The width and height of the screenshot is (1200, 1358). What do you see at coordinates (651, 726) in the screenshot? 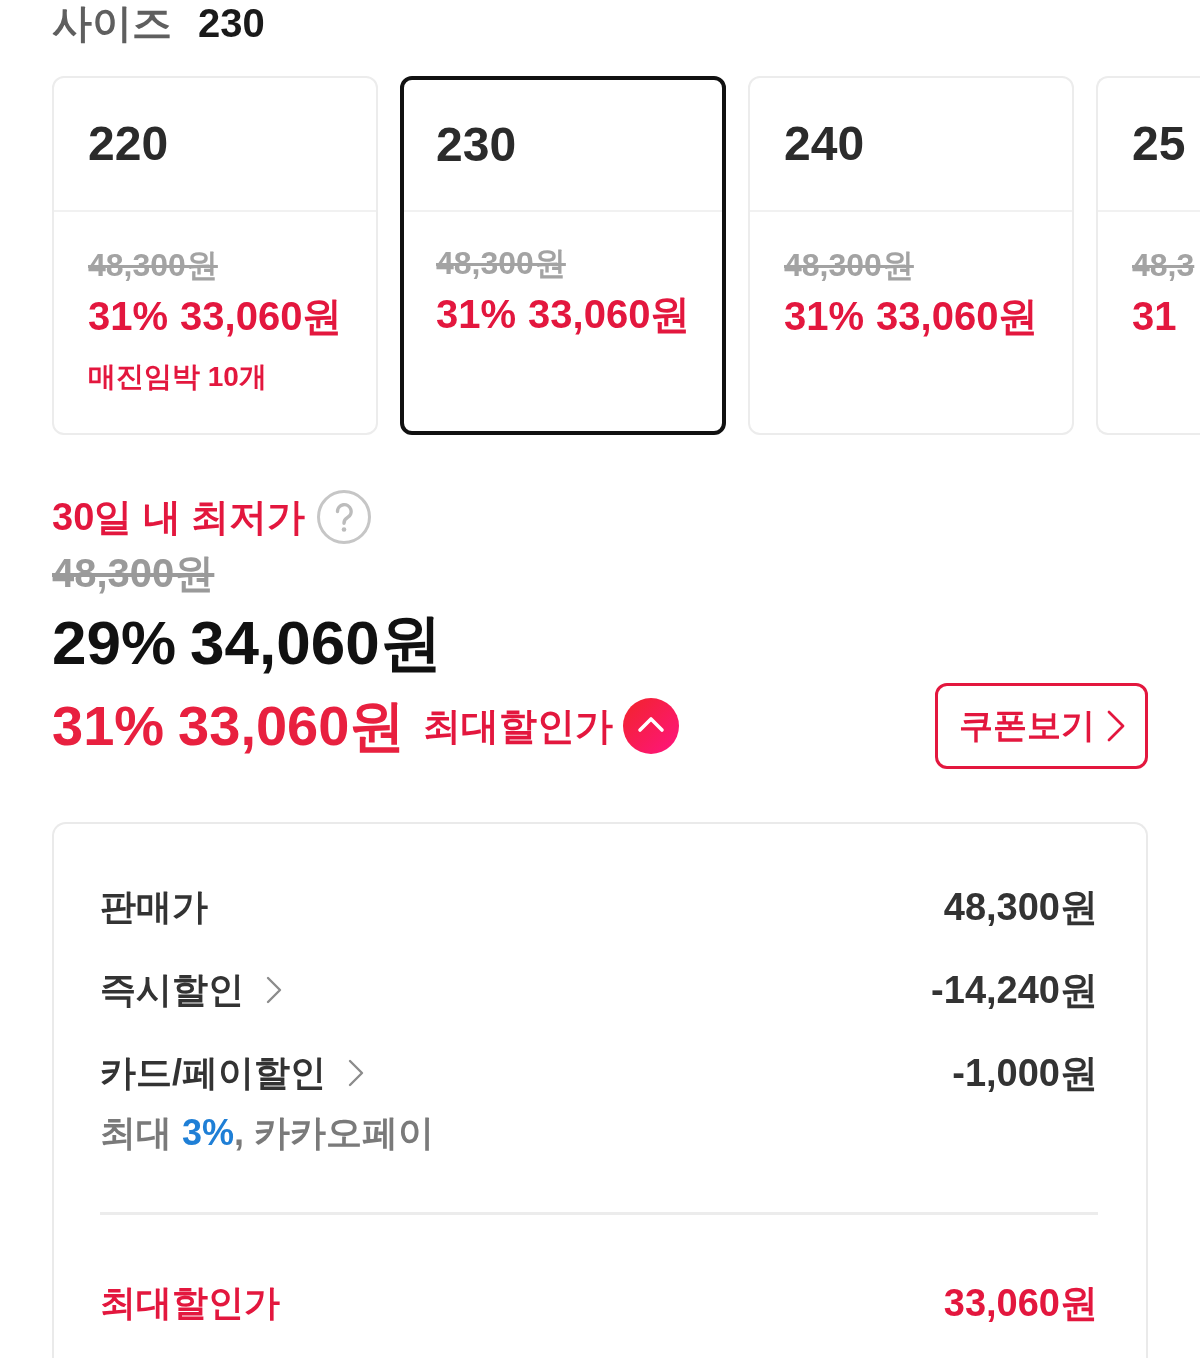
I see `chevron-up-icon` at bounding box center [651, 726].